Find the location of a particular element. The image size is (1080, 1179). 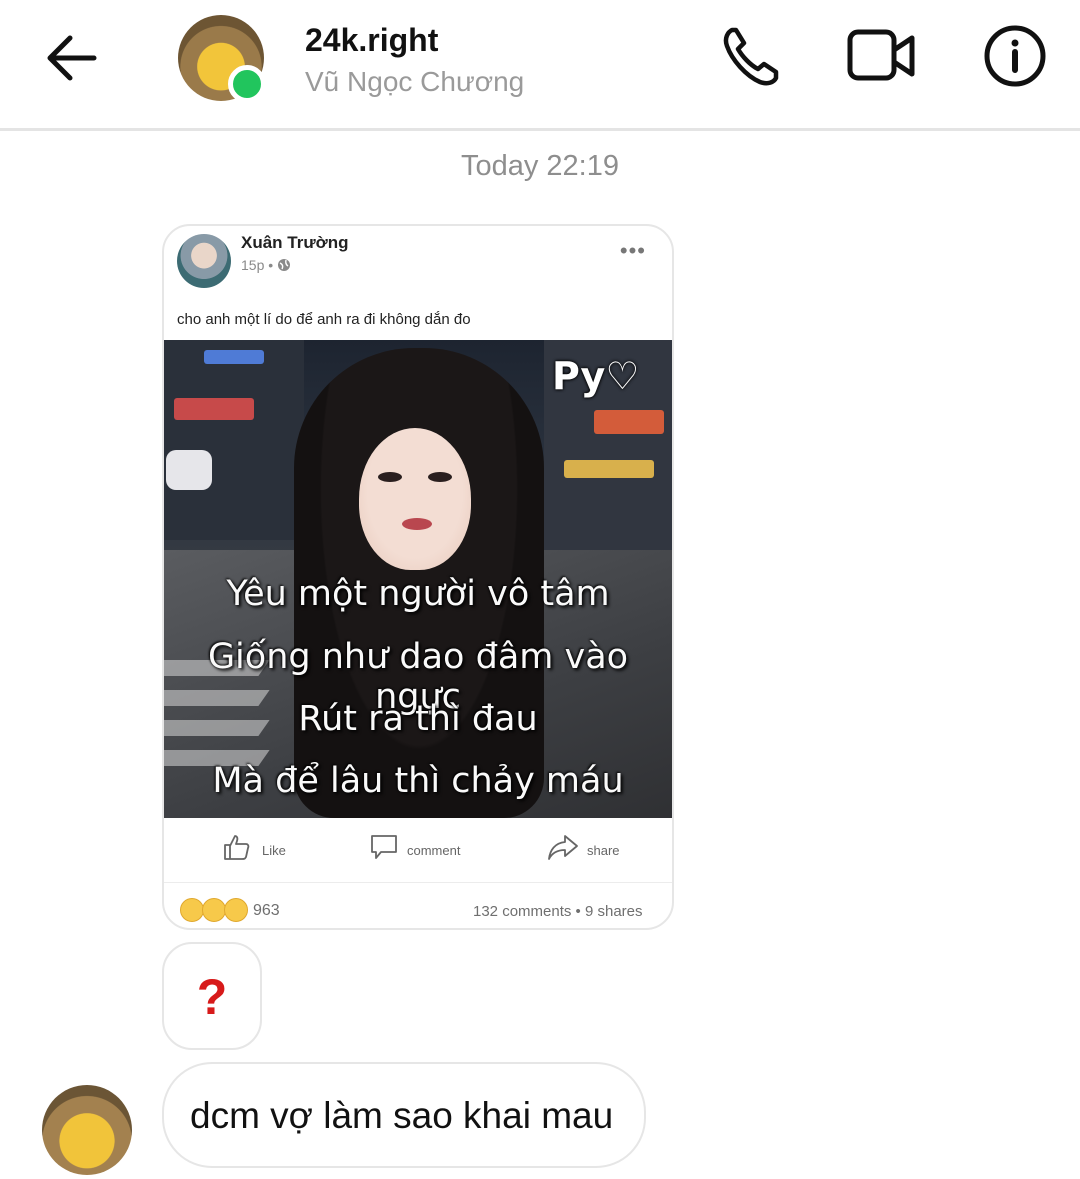

back-button is located at coordinates (71, 58).